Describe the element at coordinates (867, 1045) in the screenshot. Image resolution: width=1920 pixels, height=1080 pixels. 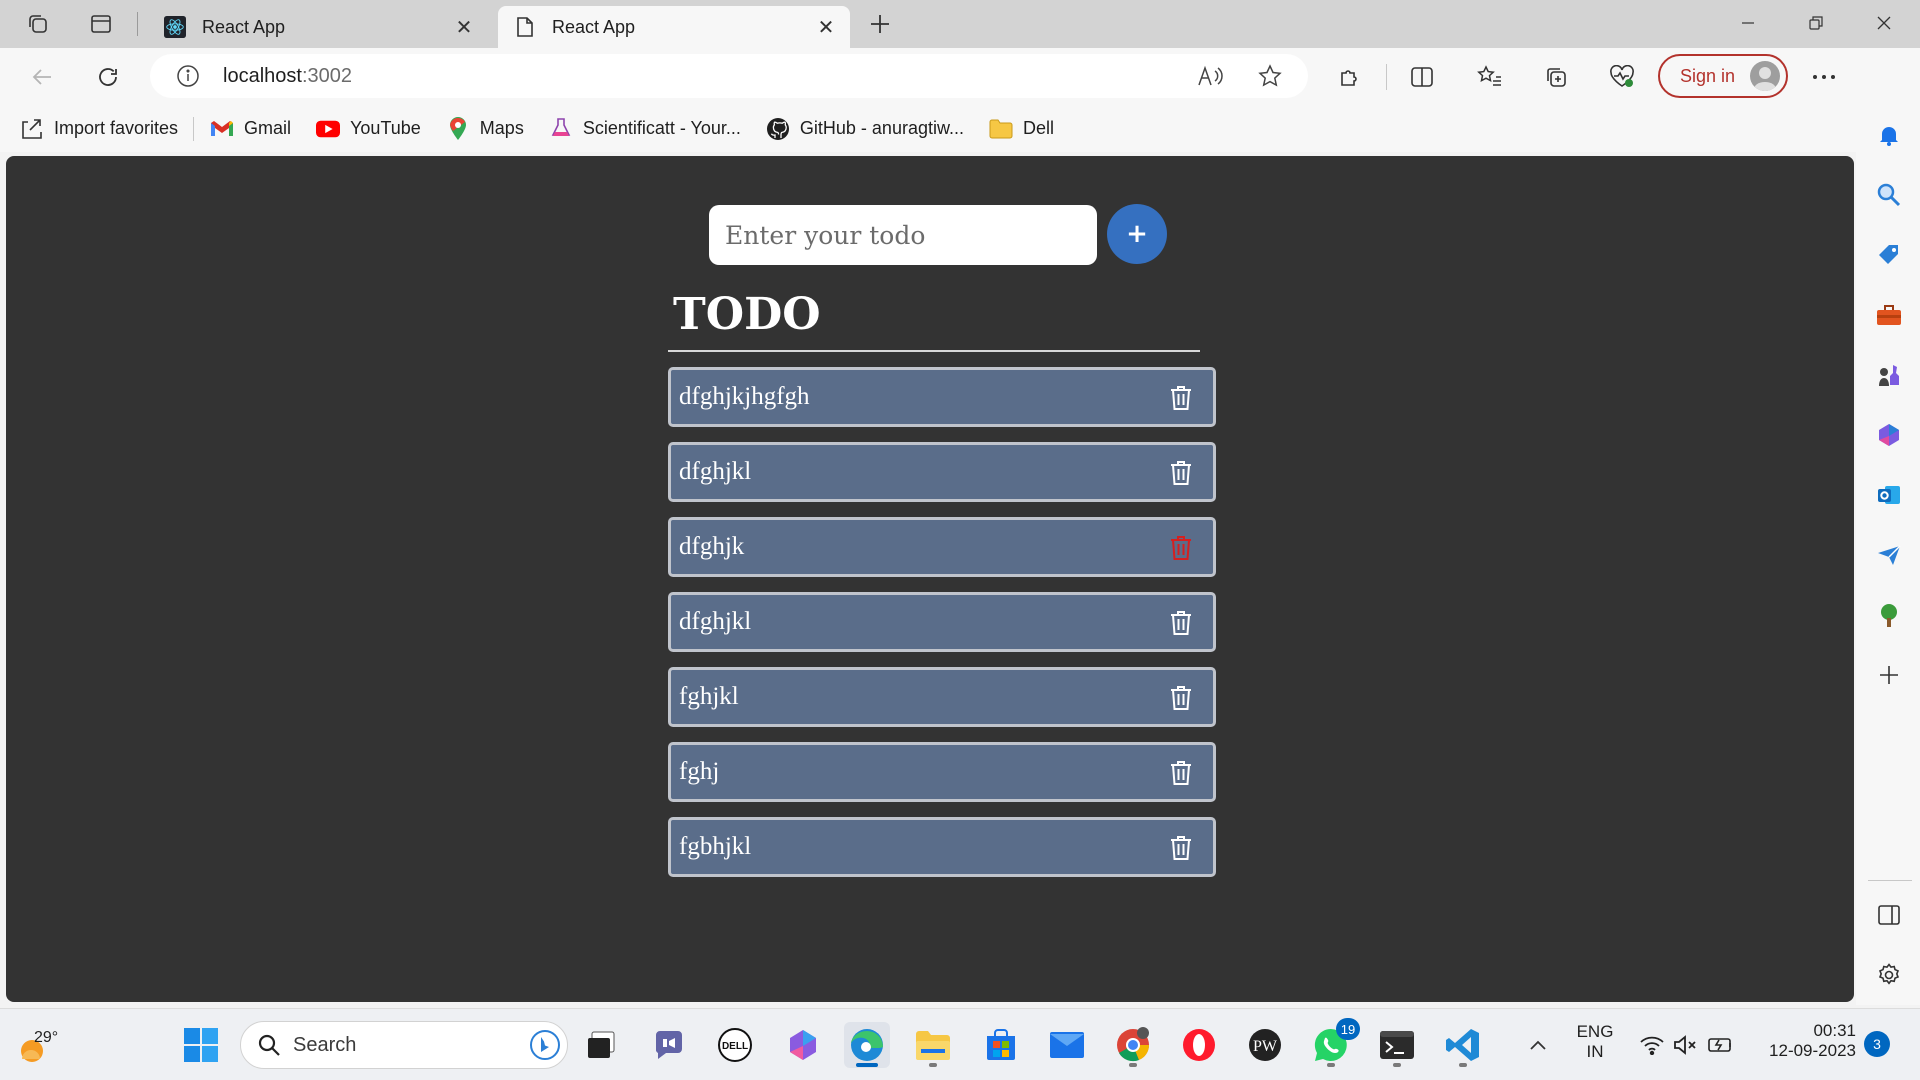
I see `taskbar-edge` at that location.